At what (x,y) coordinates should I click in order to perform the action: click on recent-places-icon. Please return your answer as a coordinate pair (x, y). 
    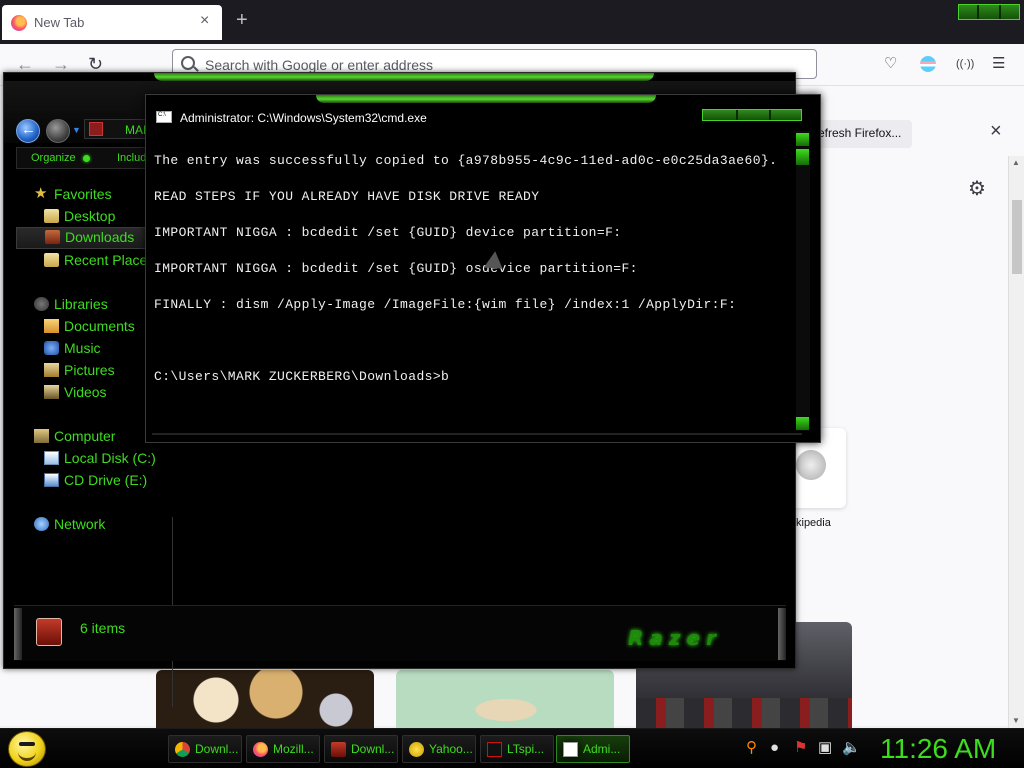
    Looking at the image, I should click on (51, 260).